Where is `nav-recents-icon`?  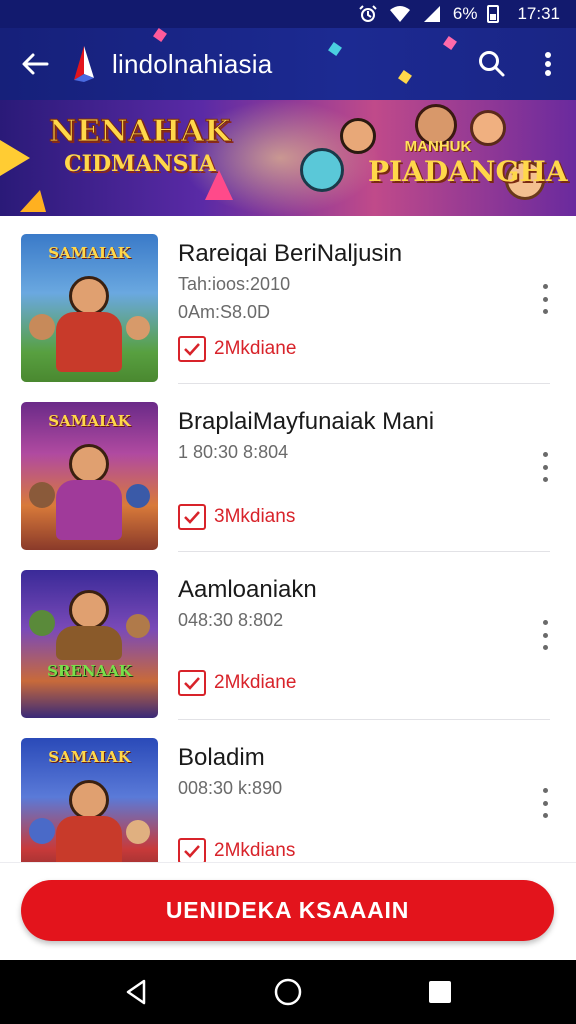 nav-recents-icon is located at coordinates (440, 992).